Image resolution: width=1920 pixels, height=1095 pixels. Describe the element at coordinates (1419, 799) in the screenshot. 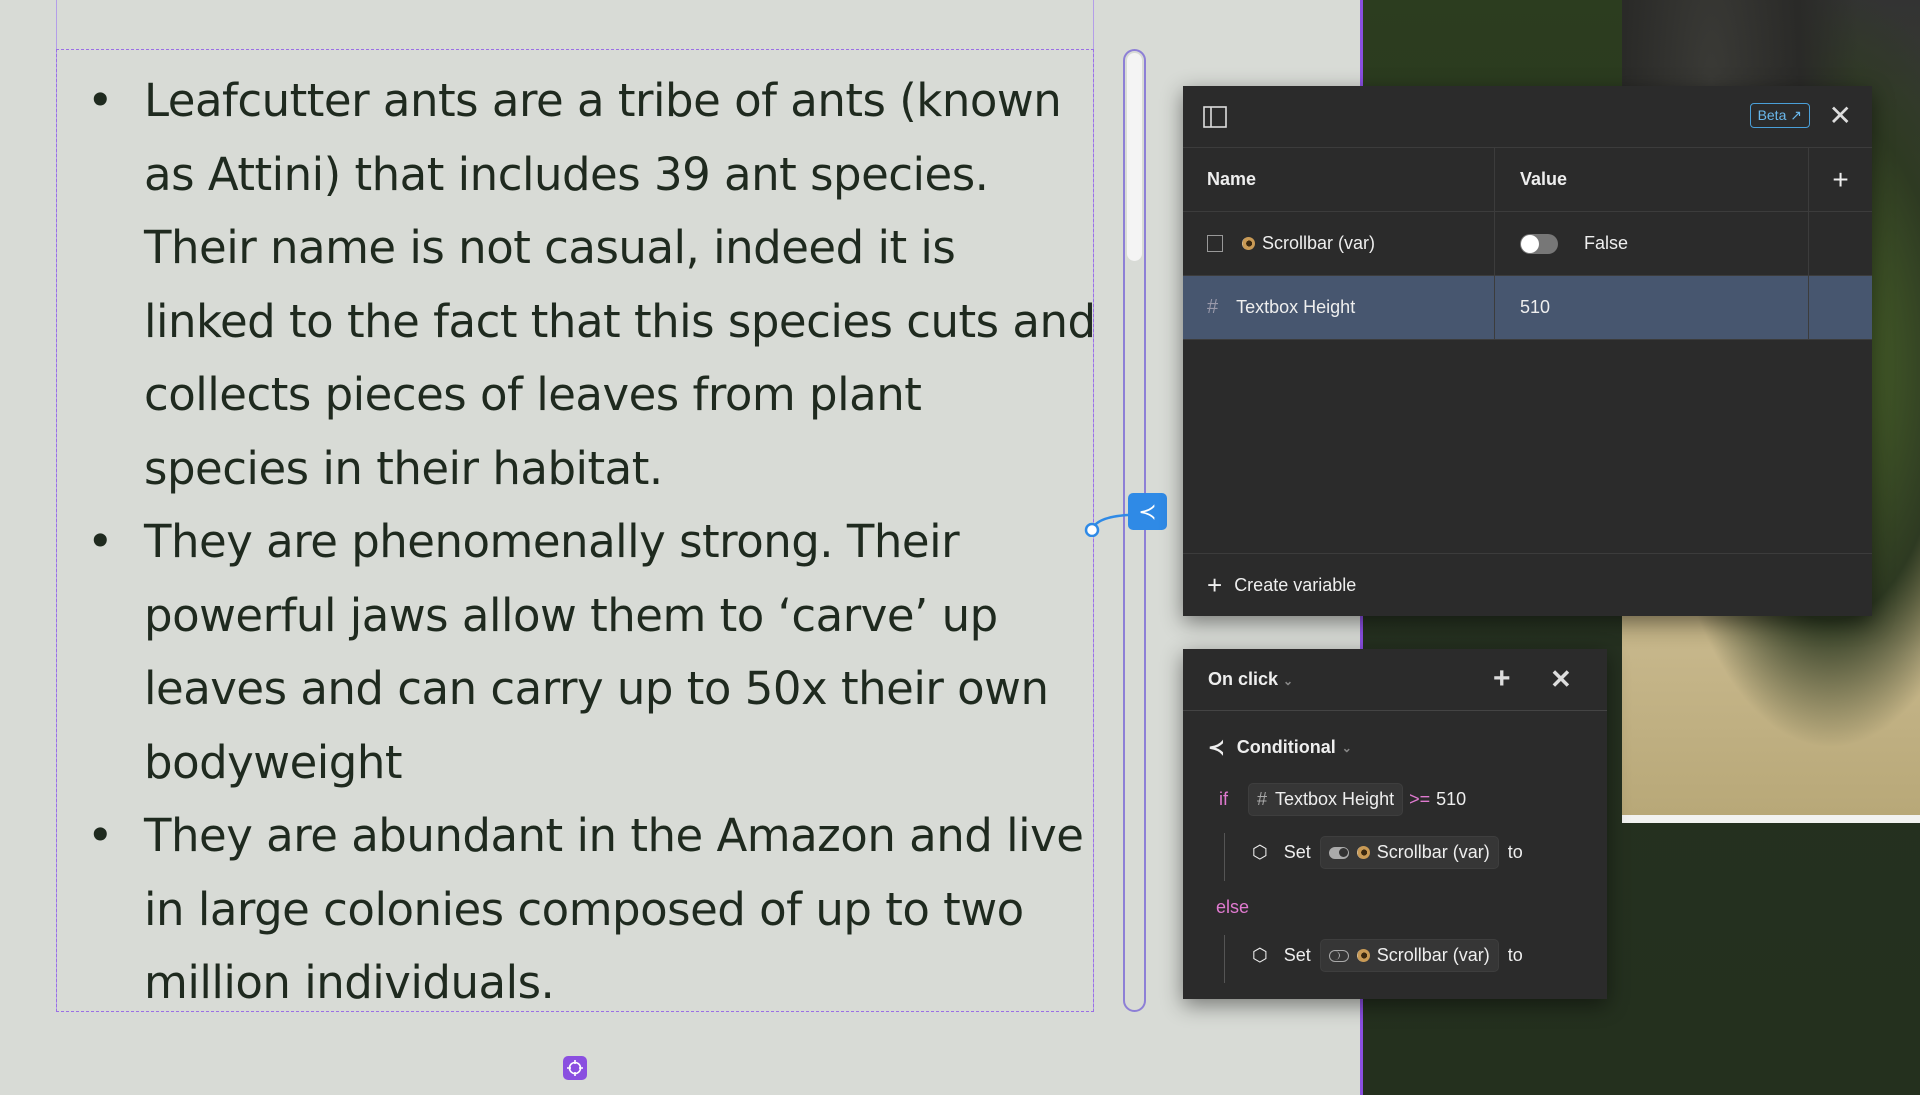

I see `operator: >=` at that location.